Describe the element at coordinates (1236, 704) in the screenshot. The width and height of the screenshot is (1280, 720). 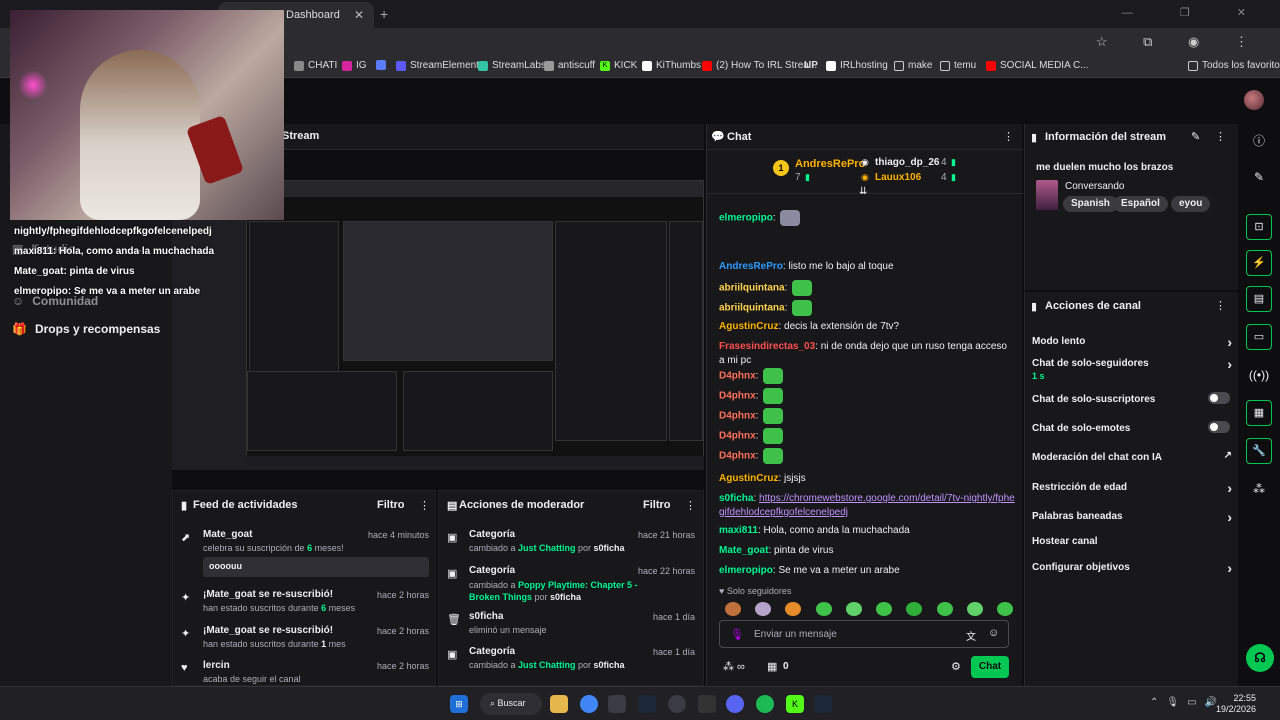
I see `taskbar-clock: 22:55 19/2/2026` at that location.